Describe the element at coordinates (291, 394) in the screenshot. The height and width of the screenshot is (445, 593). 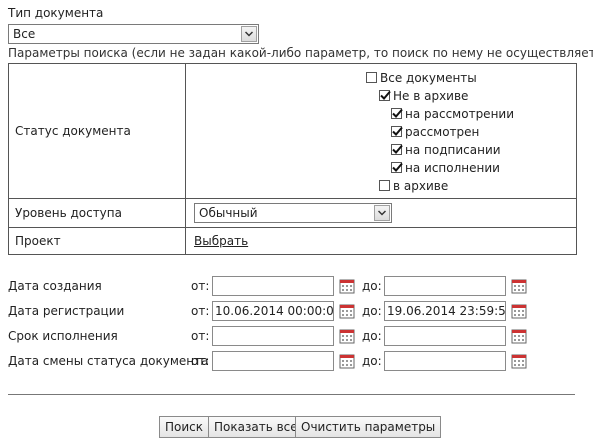
I see `divider` at that location.